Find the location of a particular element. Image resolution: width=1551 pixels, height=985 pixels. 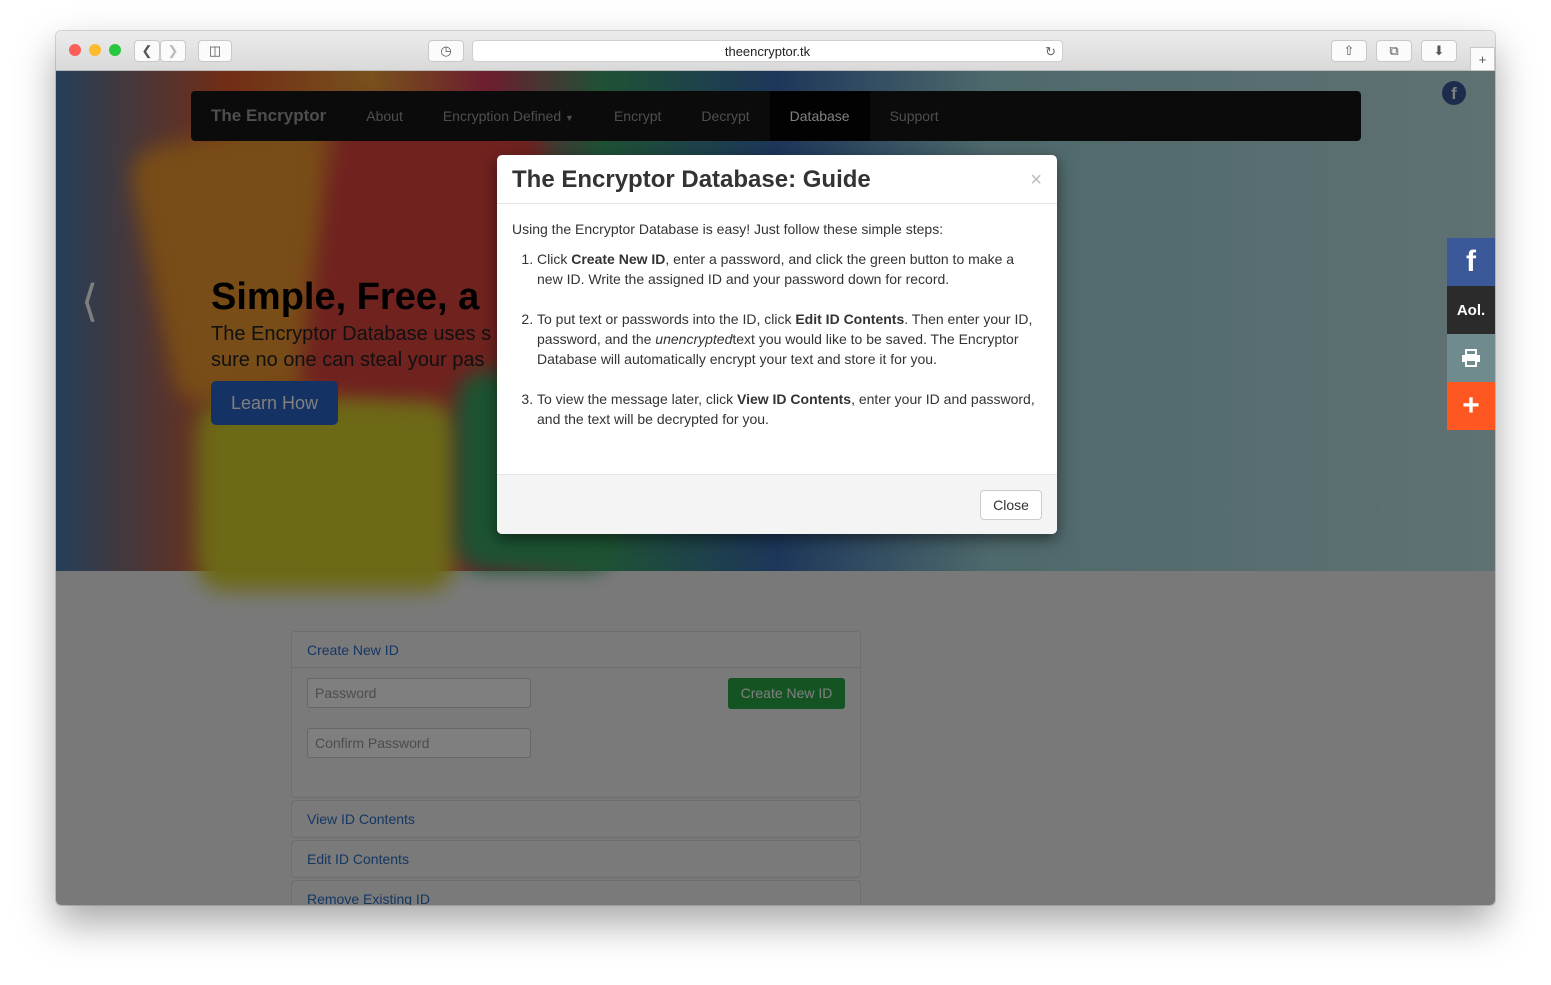

tabs-icon: ⧉ is located at coordinates (1394, 51).